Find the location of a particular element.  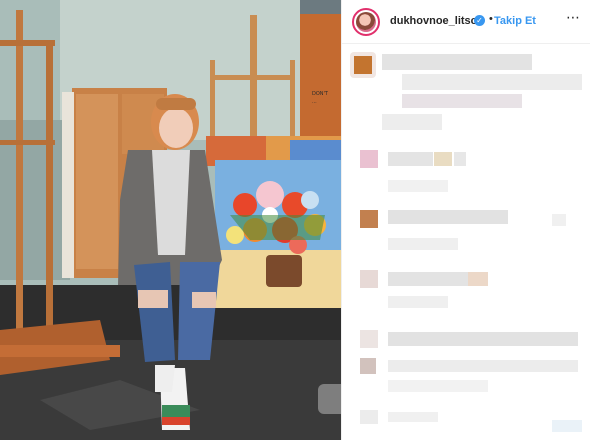

more-options-icon: ⋯ is located at coordinates (573, 18).